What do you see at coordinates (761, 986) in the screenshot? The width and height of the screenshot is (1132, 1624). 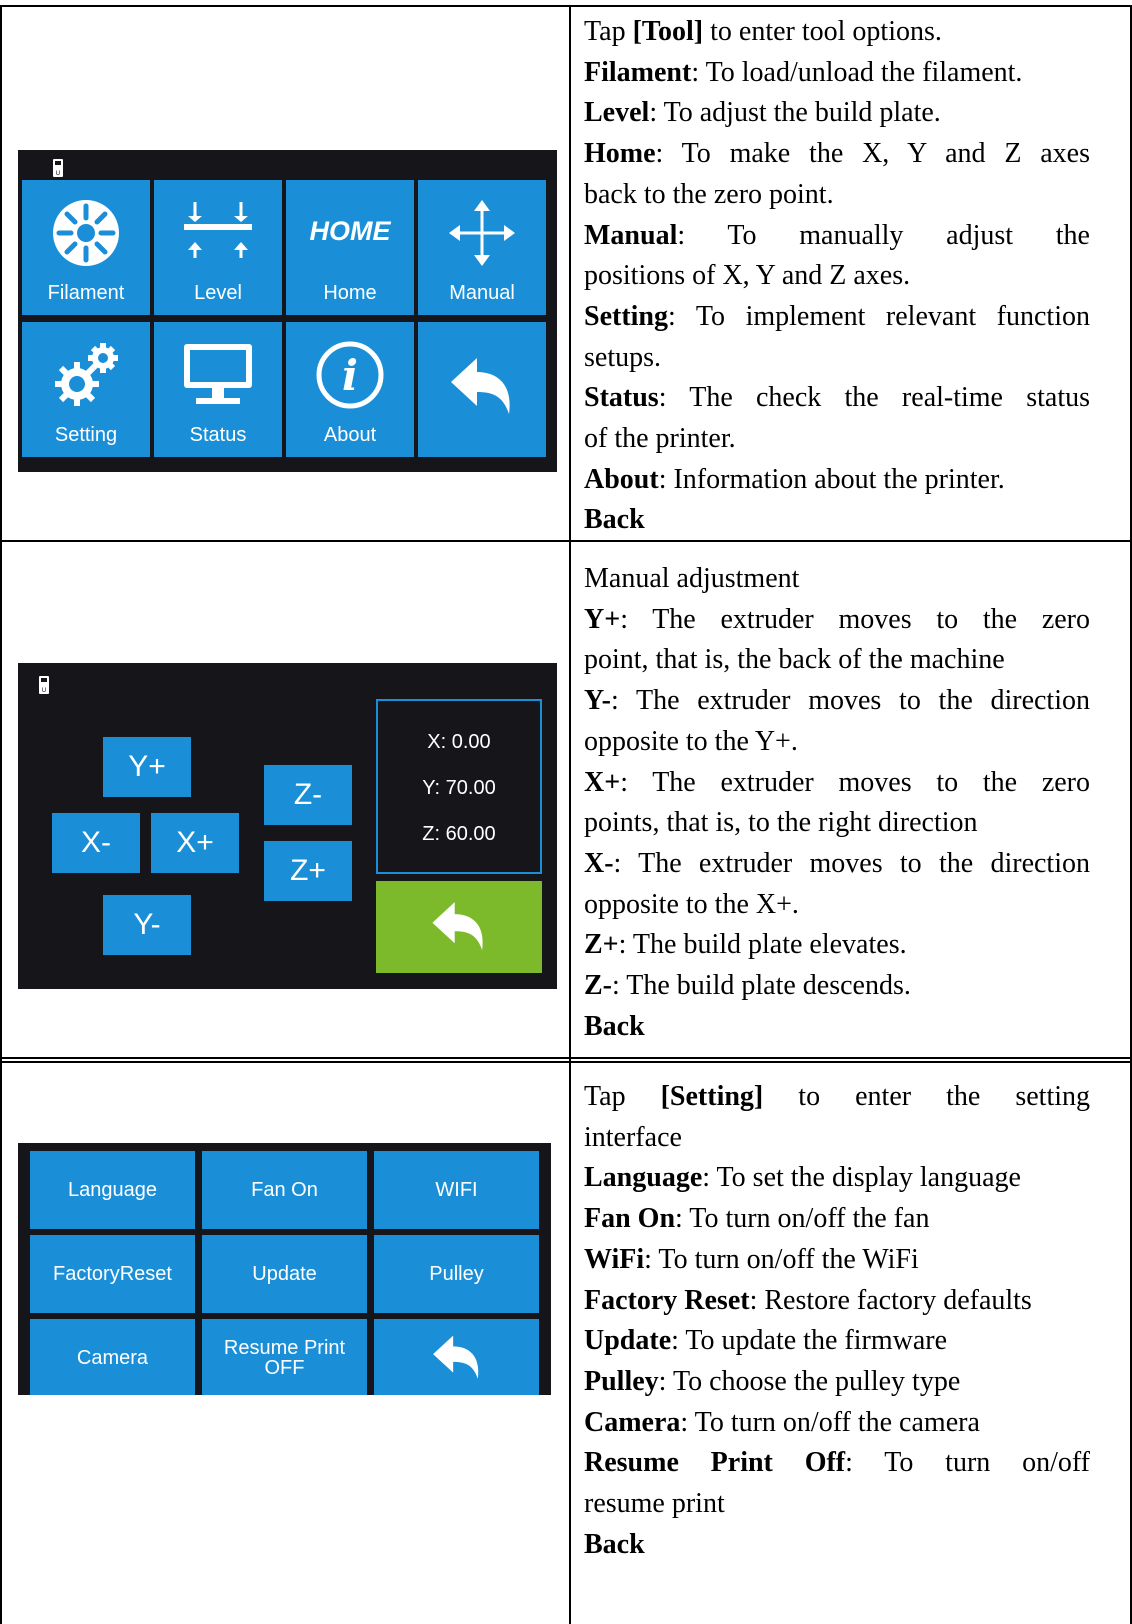 I see `desc-text: : The build plate descends.` at bounding box center [761, 986].